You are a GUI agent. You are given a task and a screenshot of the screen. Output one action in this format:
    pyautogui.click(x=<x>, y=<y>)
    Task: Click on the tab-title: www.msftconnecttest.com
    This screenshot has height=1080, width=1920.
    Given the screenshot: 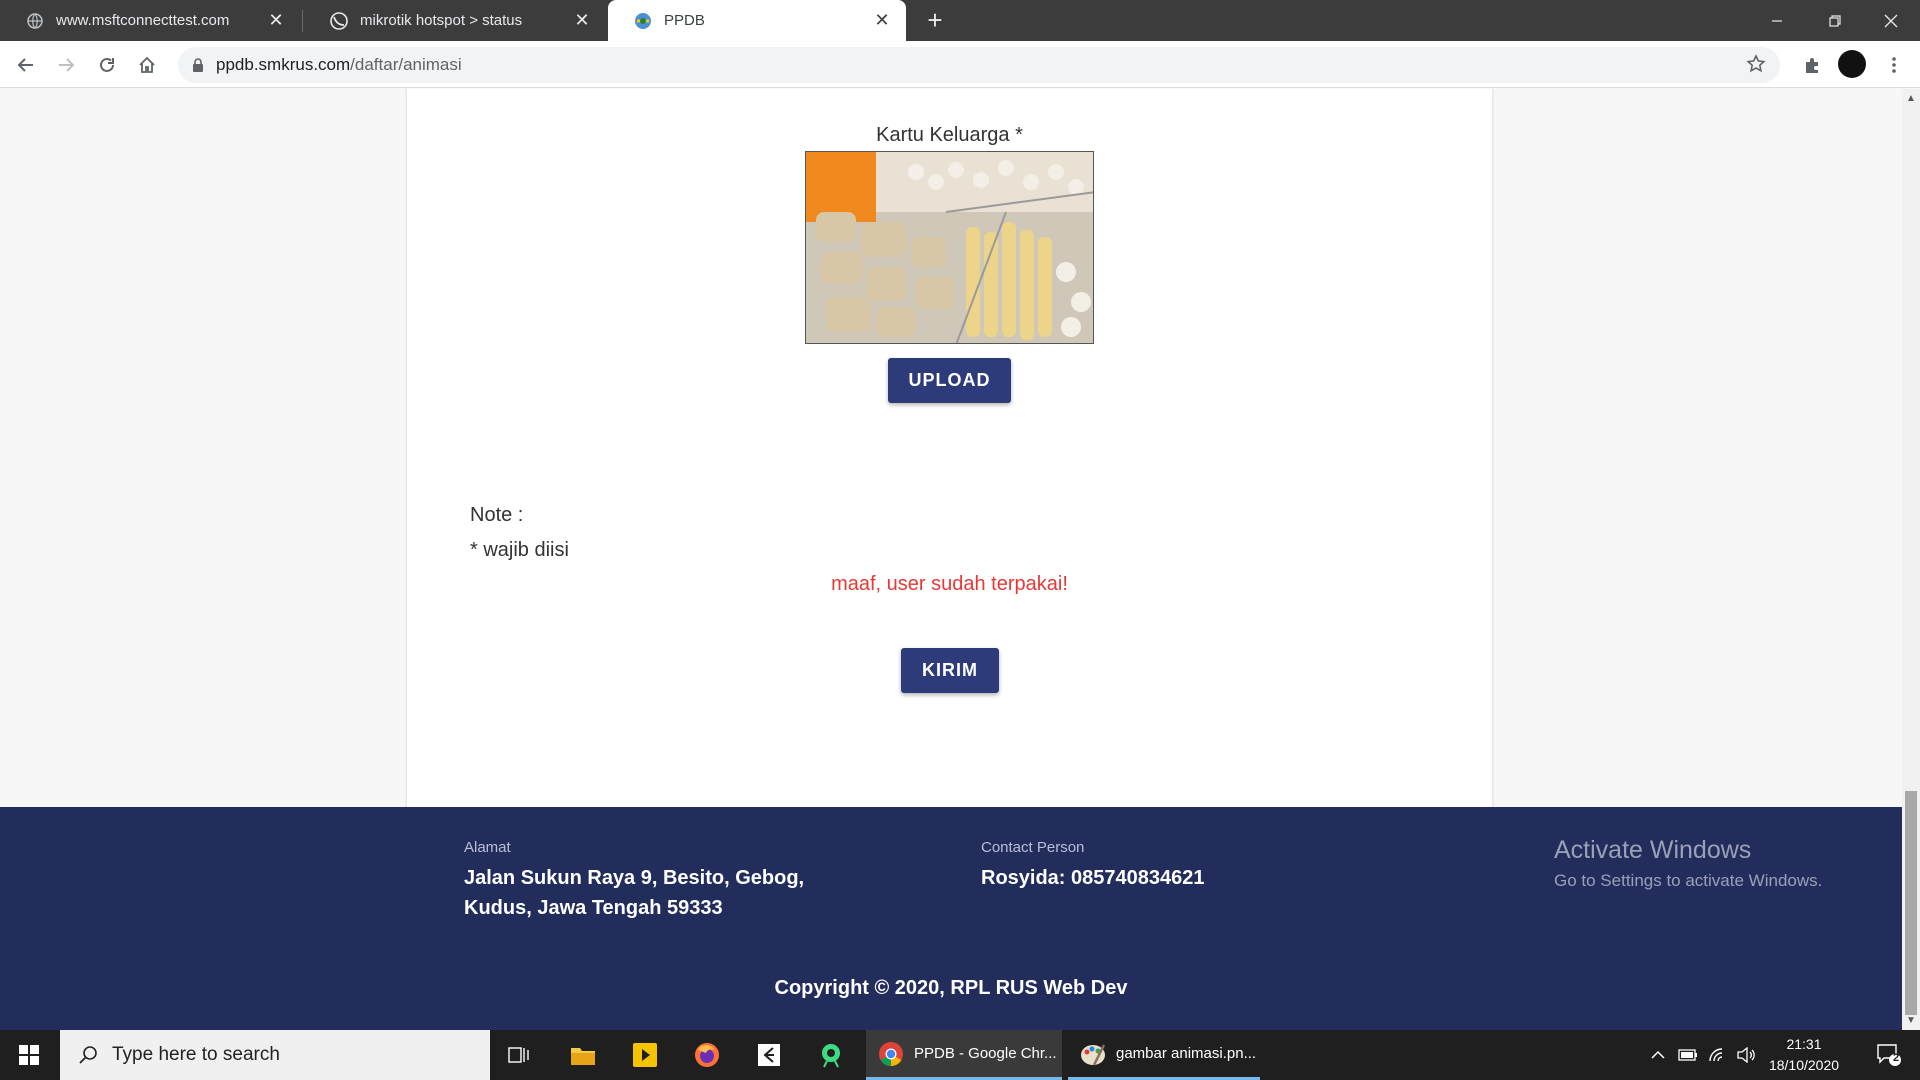 What is the action you would take?
    pyautogui.click(x=143, y=20)
    